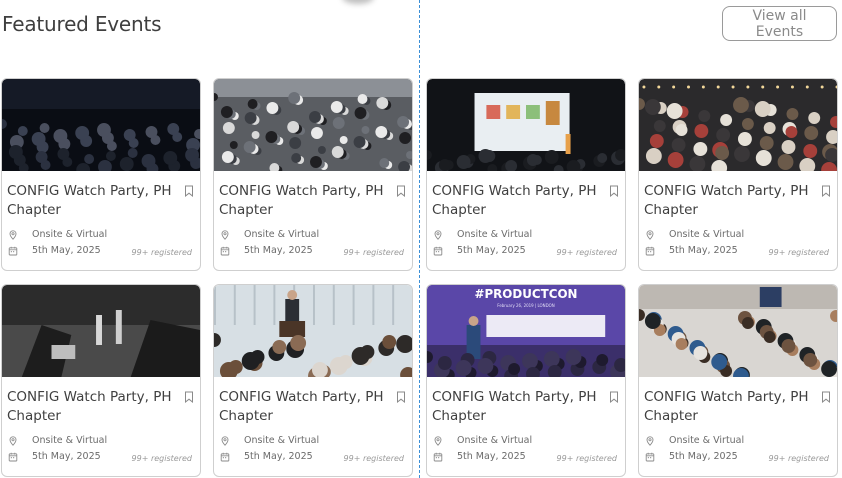 Image resolution: width=842 pixels, height=478 pixels. Describe the element at coordinates (779, 23) in the screenshot. I see `view-all-events-button: View all Events` at that location.